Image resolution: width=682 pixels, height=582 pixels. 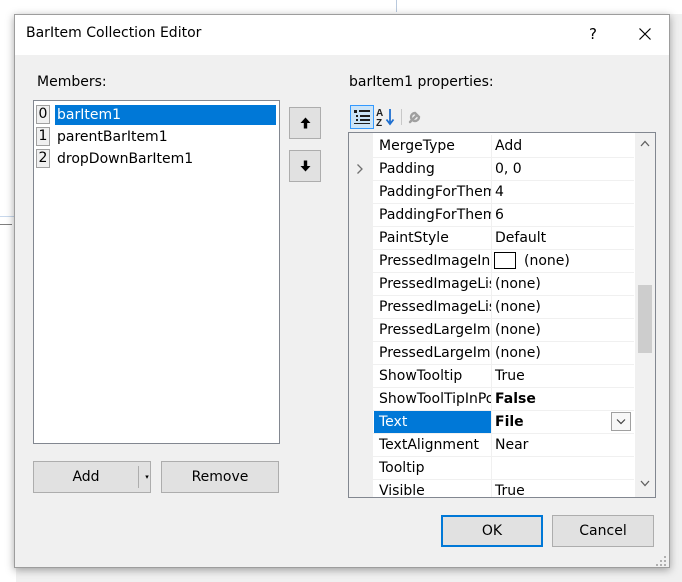 I want to click on property-row: ShowTooltip True, so click(x=491, y=376).